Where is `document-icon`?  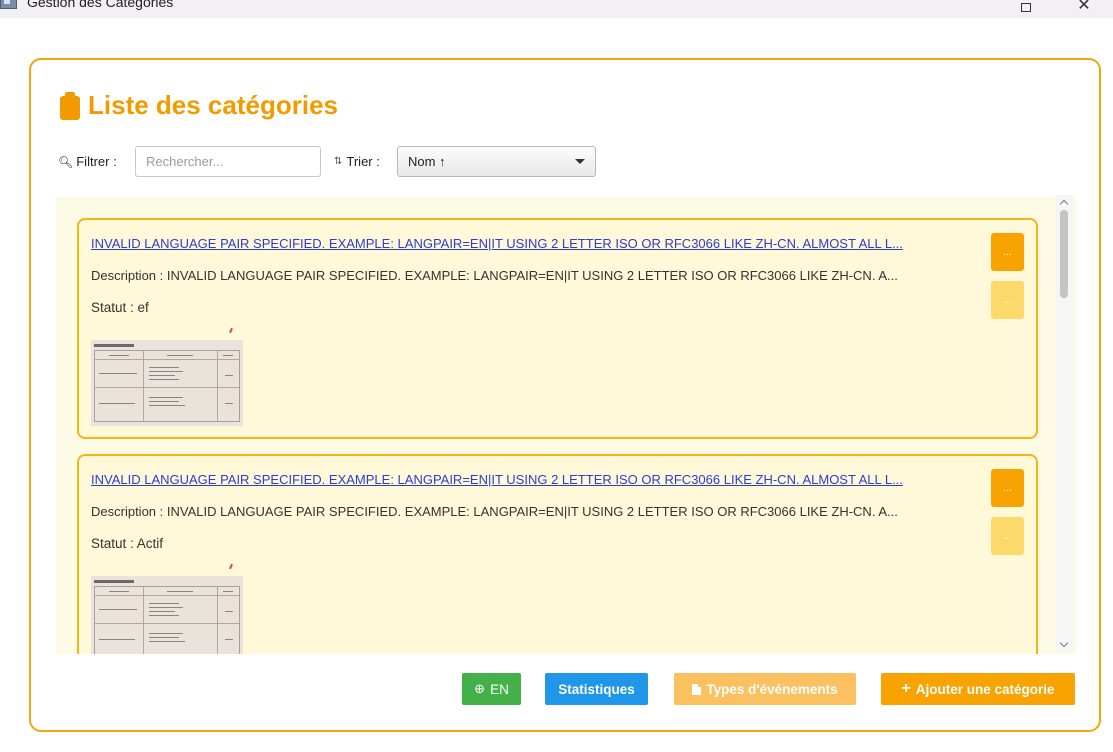 document-icon is located at coordinates (697, 689).